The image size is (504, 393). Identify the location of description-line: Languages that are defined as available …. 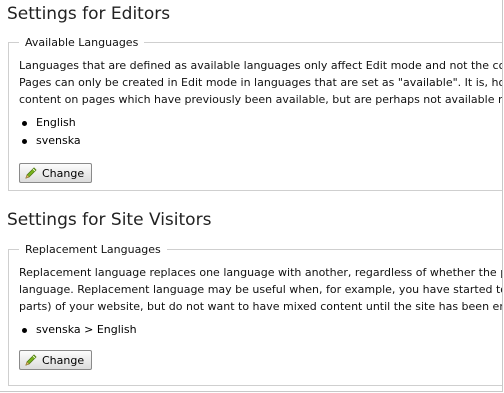
(261, 65).